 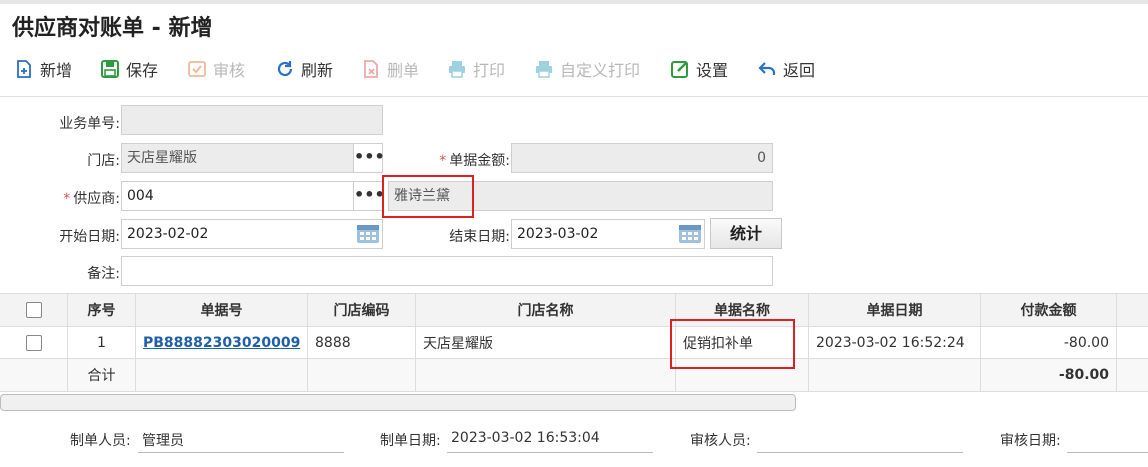 I want to click on toolbar: 新增 保存 审核 刷新 删单 打印 自定义打印 设置 返回, so click(x=574, y=69).